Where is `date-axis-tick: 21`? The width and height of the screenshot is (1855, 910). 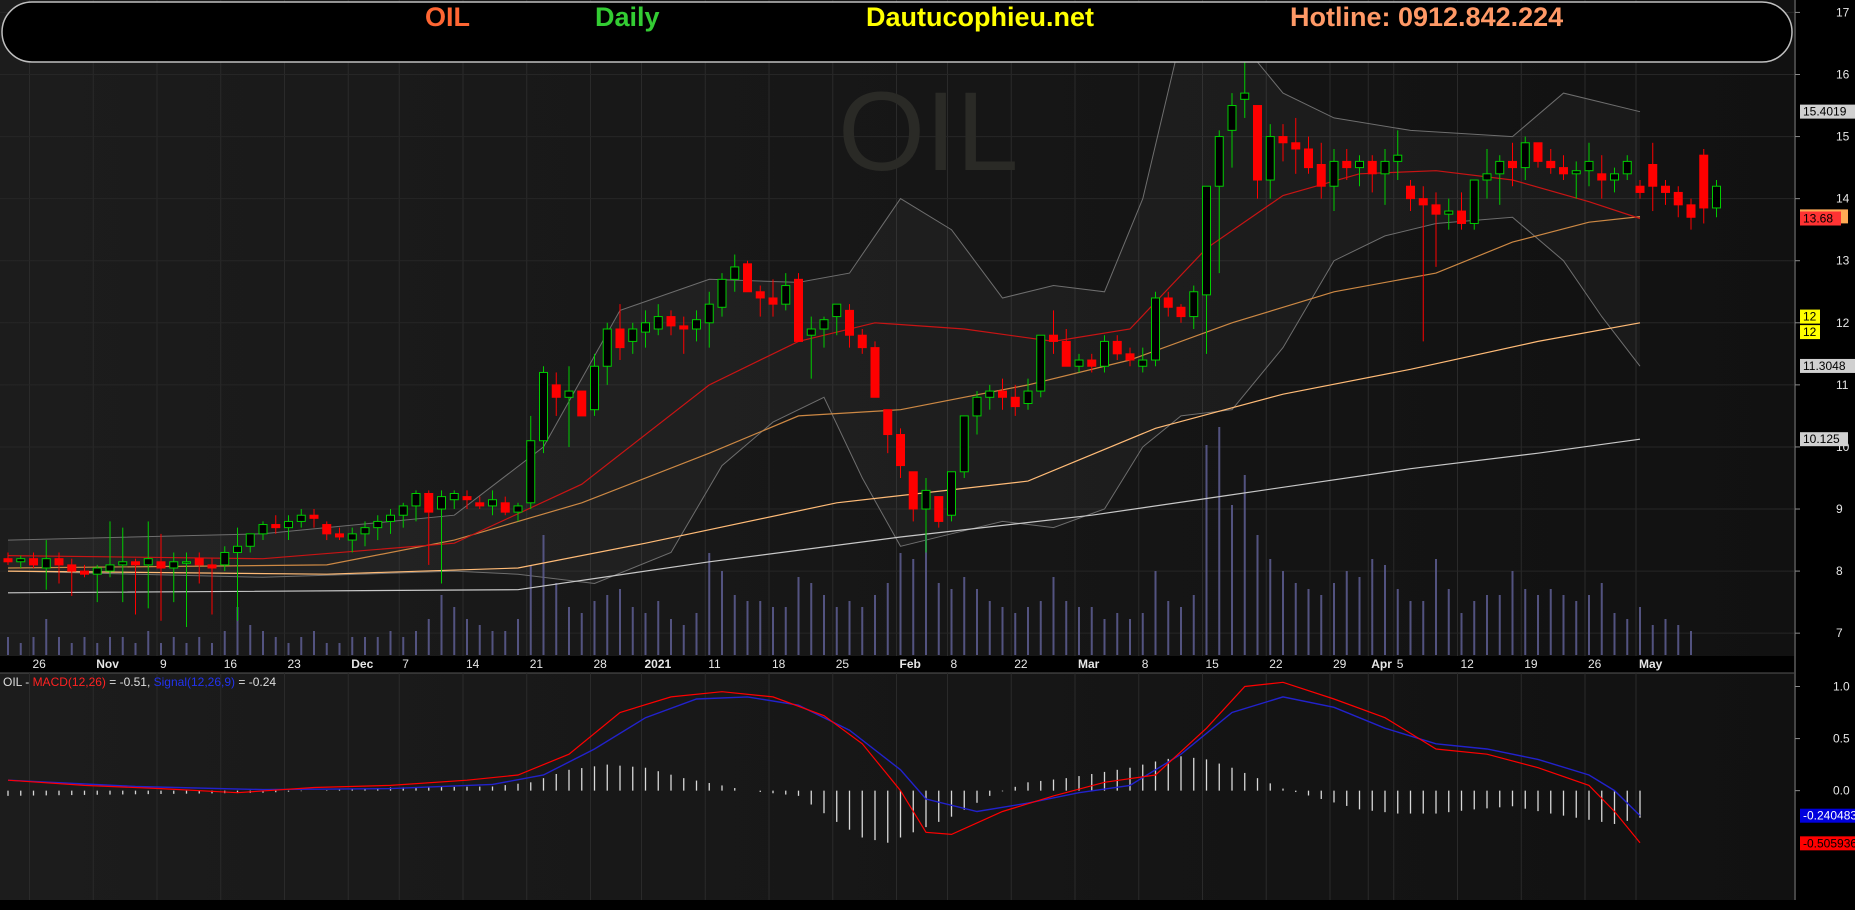
date-axis-tick: 21 is located at coordinates (537, 664).